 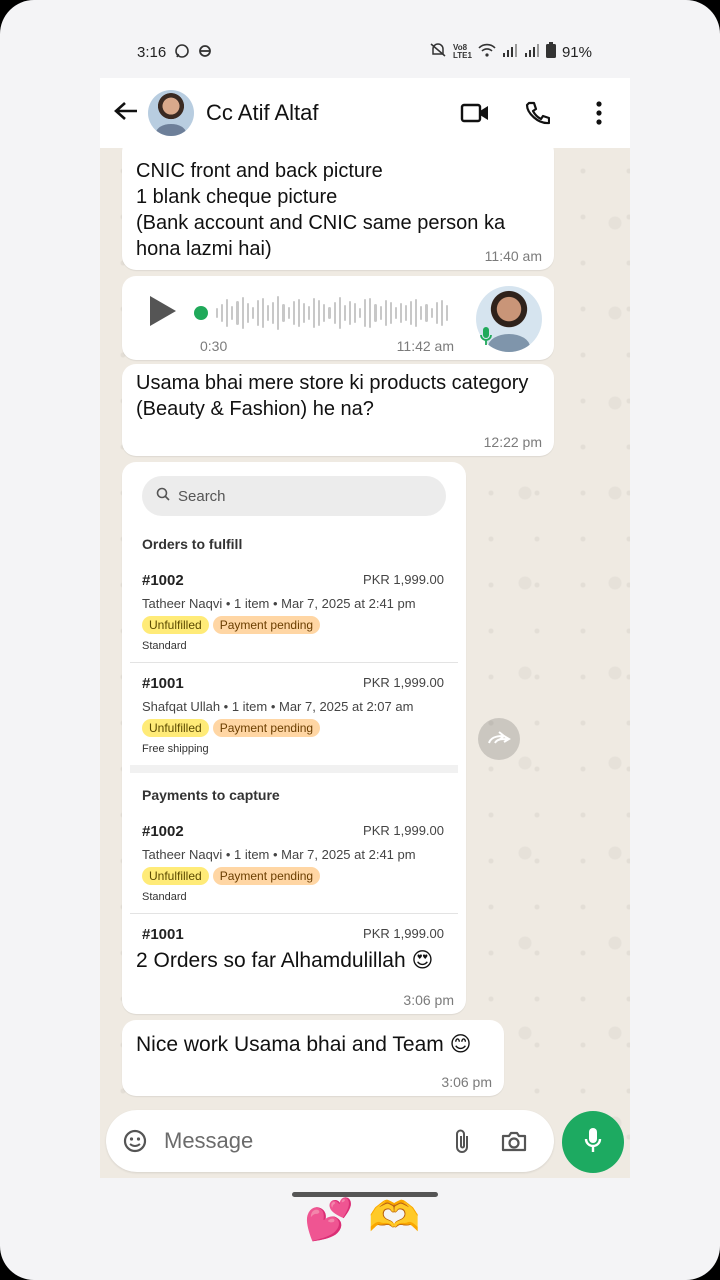 What do you see at coordinates (576, 52) in the screenshot?
I see `battery-percent: 91%` at bounding box center [576, 52].